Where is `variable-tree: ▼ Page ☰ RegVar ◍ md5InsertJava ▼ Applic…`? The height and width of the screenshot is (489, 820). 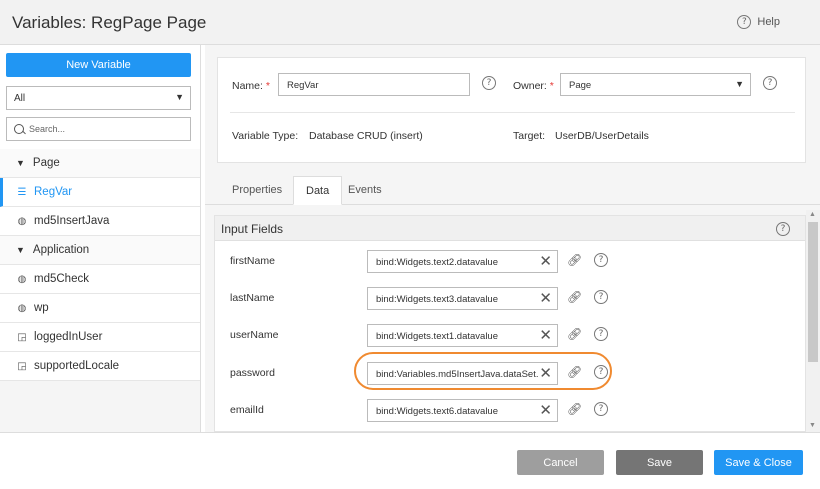
variable-tree: ▼ Page ☰ RegVar ◍ md5InsertJava ▼ Applic… is located at coordinates (100, 265).